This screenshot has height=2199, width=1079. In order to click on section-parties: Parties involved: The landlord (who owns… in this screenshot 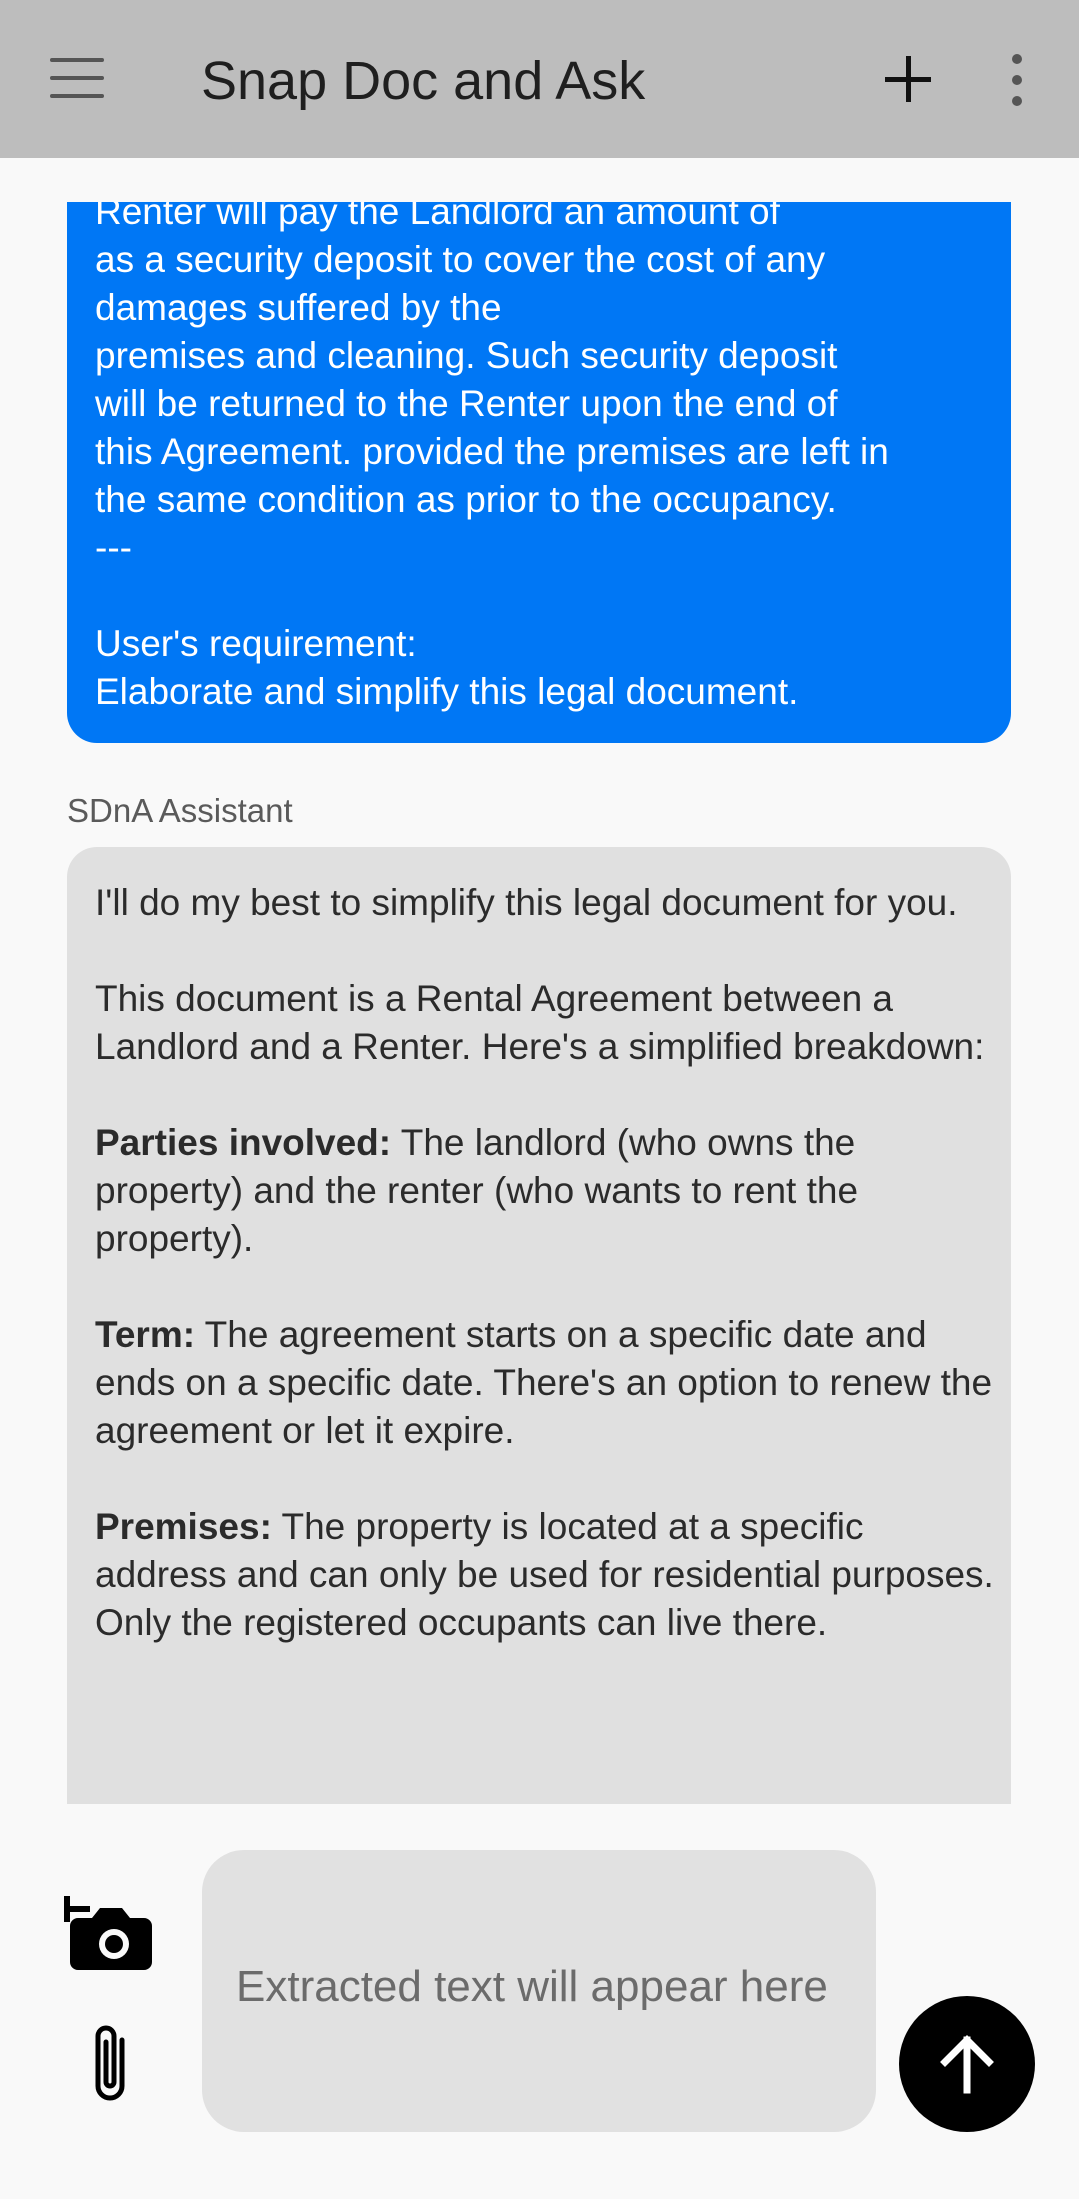, I will do `click(547, 1191)`.